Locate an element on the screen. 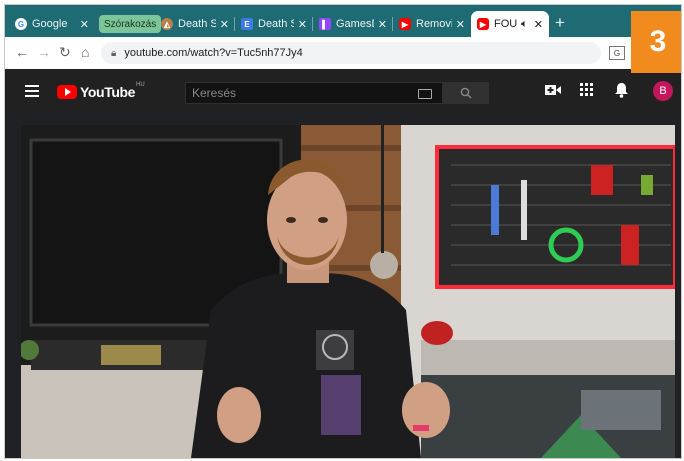  back-arrow-icon: ← is located at coordinates (22, 52).